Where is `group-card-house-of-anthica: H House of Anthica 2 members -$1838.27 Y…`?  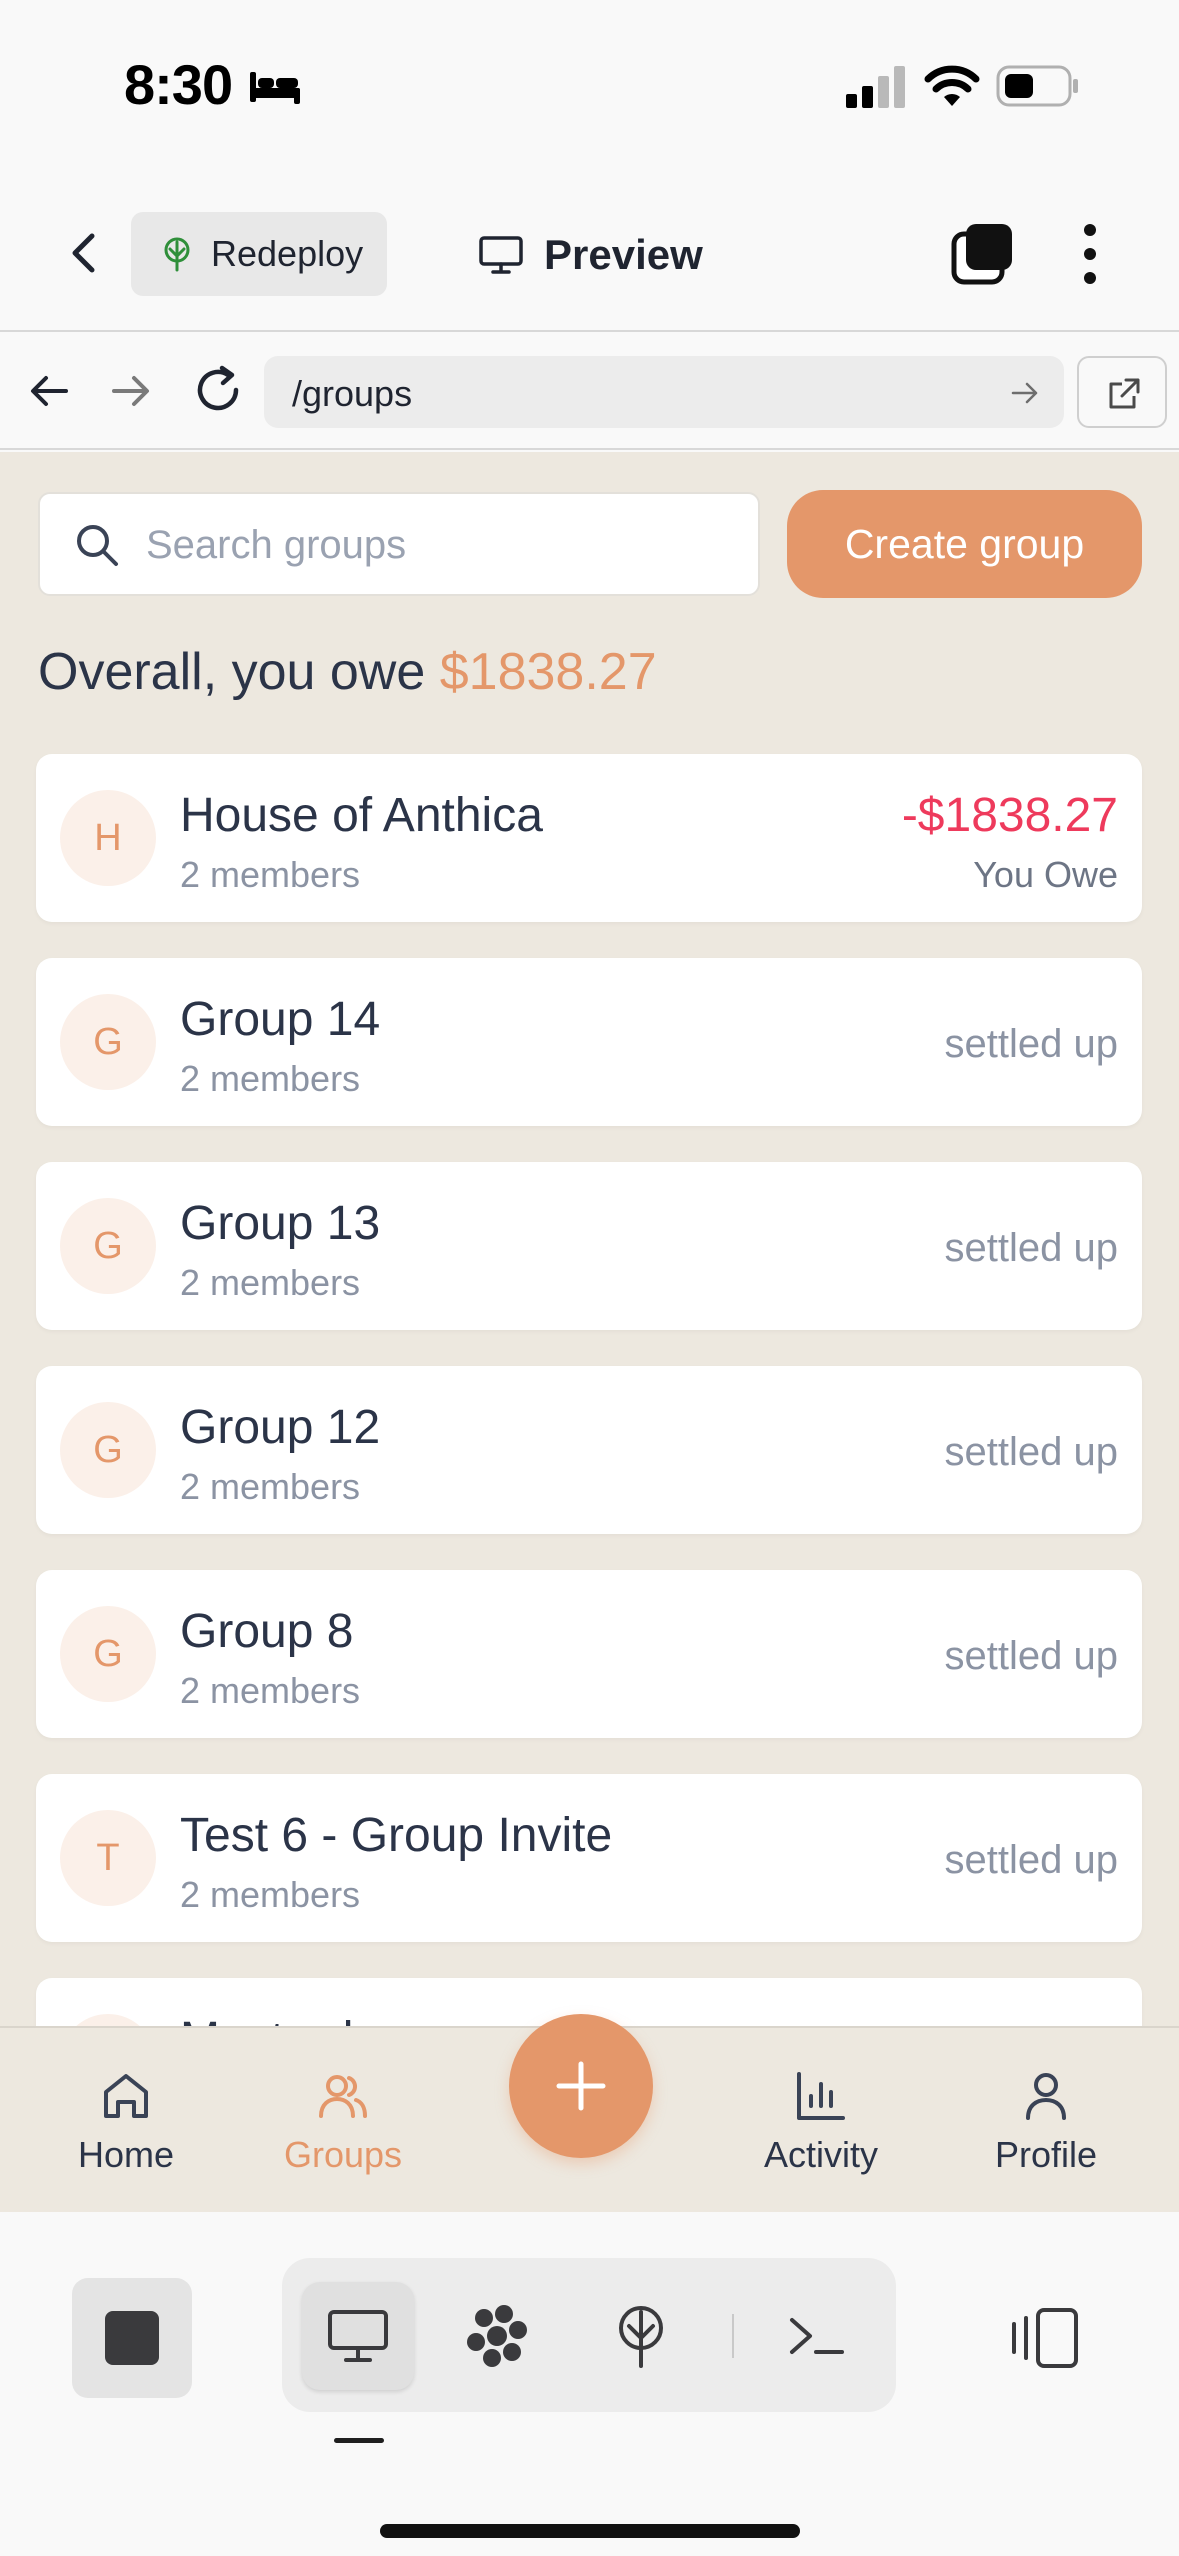 group-card-house-of-anthica: H House of Anthica 2 members -$1838.27 Y… is located at coordinates (589, 838).